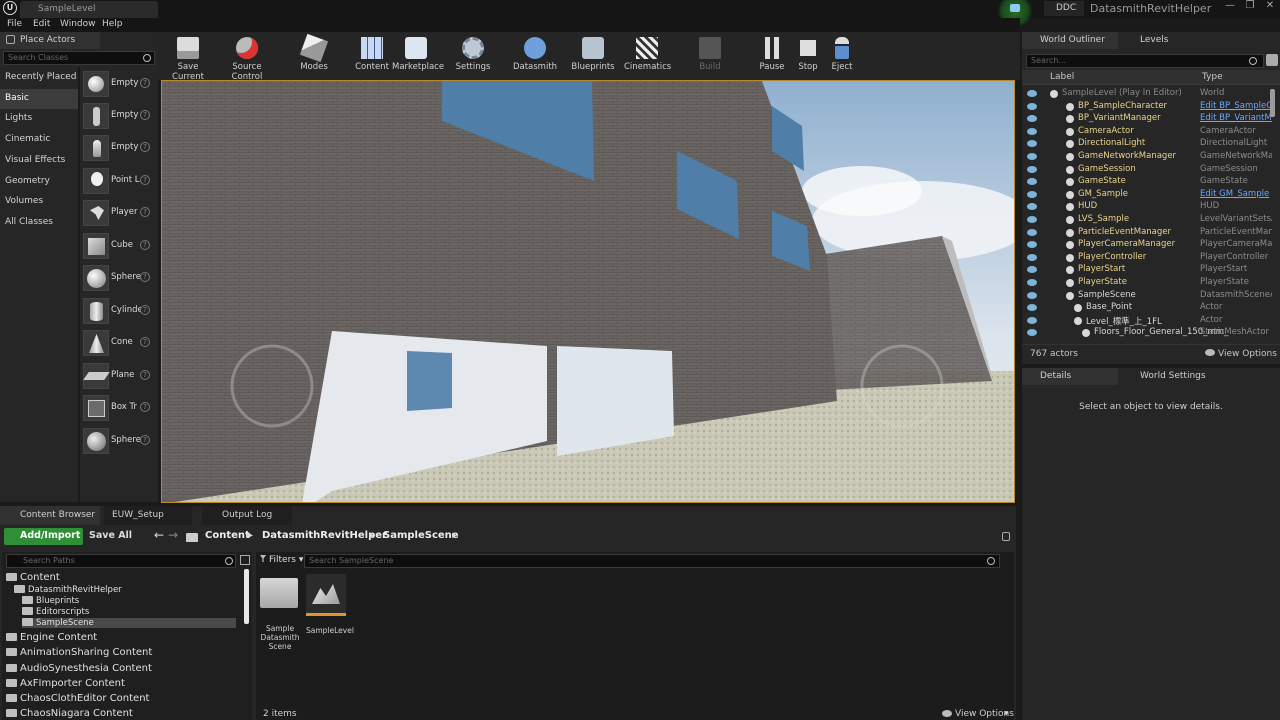  Describe the element at coordinates (110, 535) in the screenshot. I see `save-all-button: Save All` at that location.